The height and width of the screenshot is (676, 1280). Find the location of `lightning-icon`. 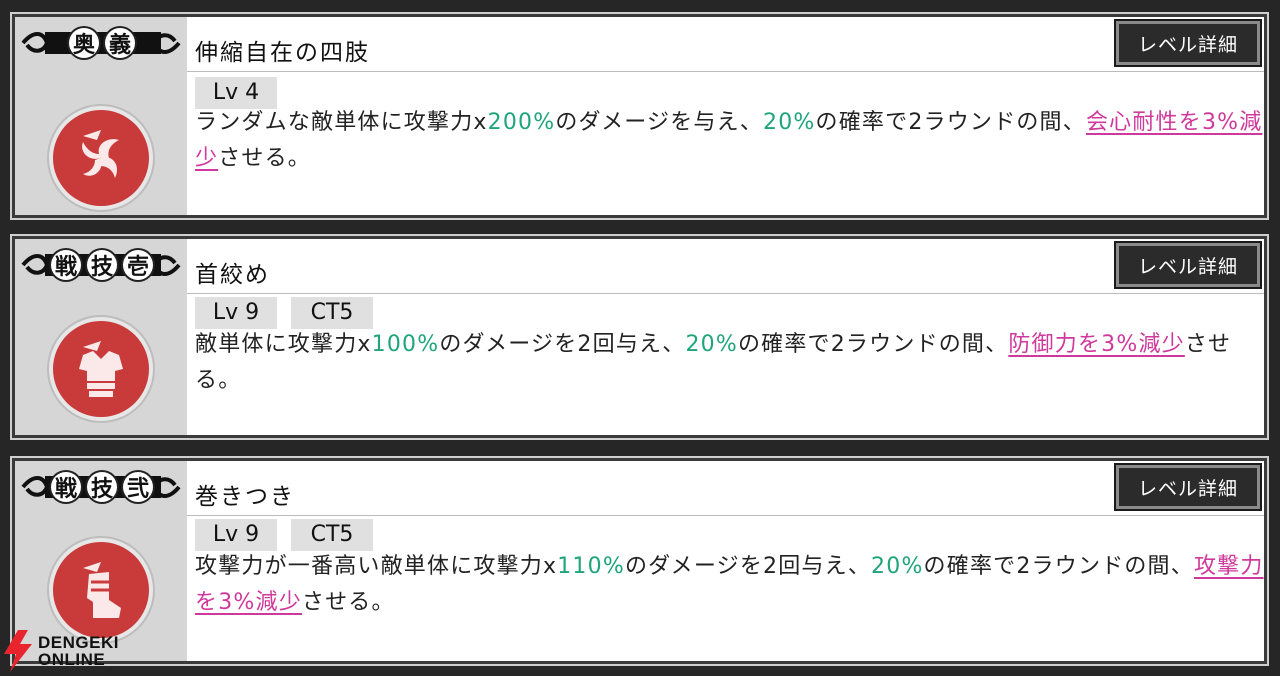

lightning-icon is located at coordinates (18, 651).